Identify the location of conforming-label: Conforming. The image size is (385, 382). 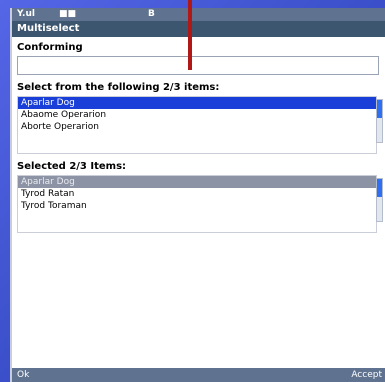
(50, 47).